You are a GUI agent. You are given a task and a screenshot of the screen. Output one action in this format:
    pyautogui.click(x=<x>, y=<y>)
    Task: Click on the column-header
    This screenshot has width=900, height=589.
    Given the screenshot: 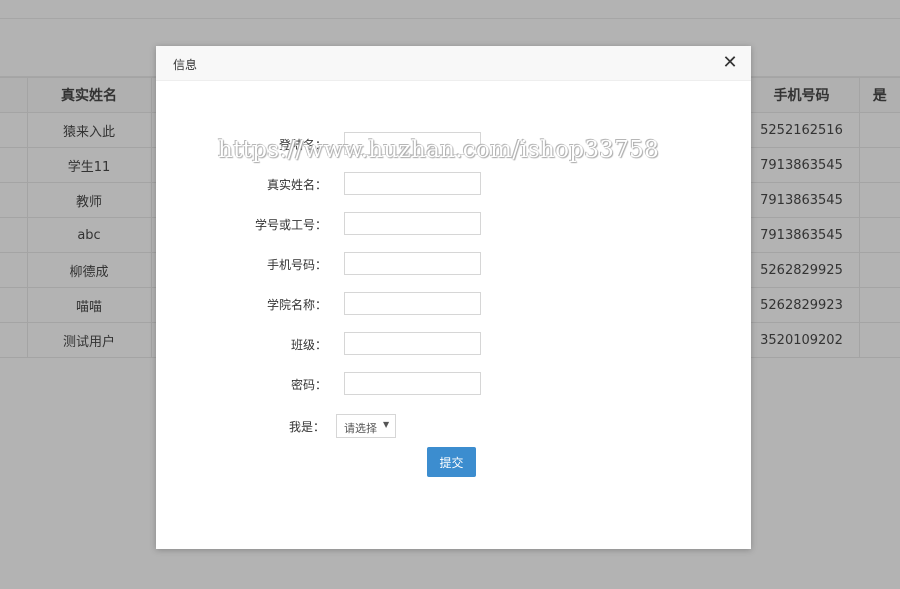 What is the action you would take?
    pyautogui.click(x=14, y=95)
    